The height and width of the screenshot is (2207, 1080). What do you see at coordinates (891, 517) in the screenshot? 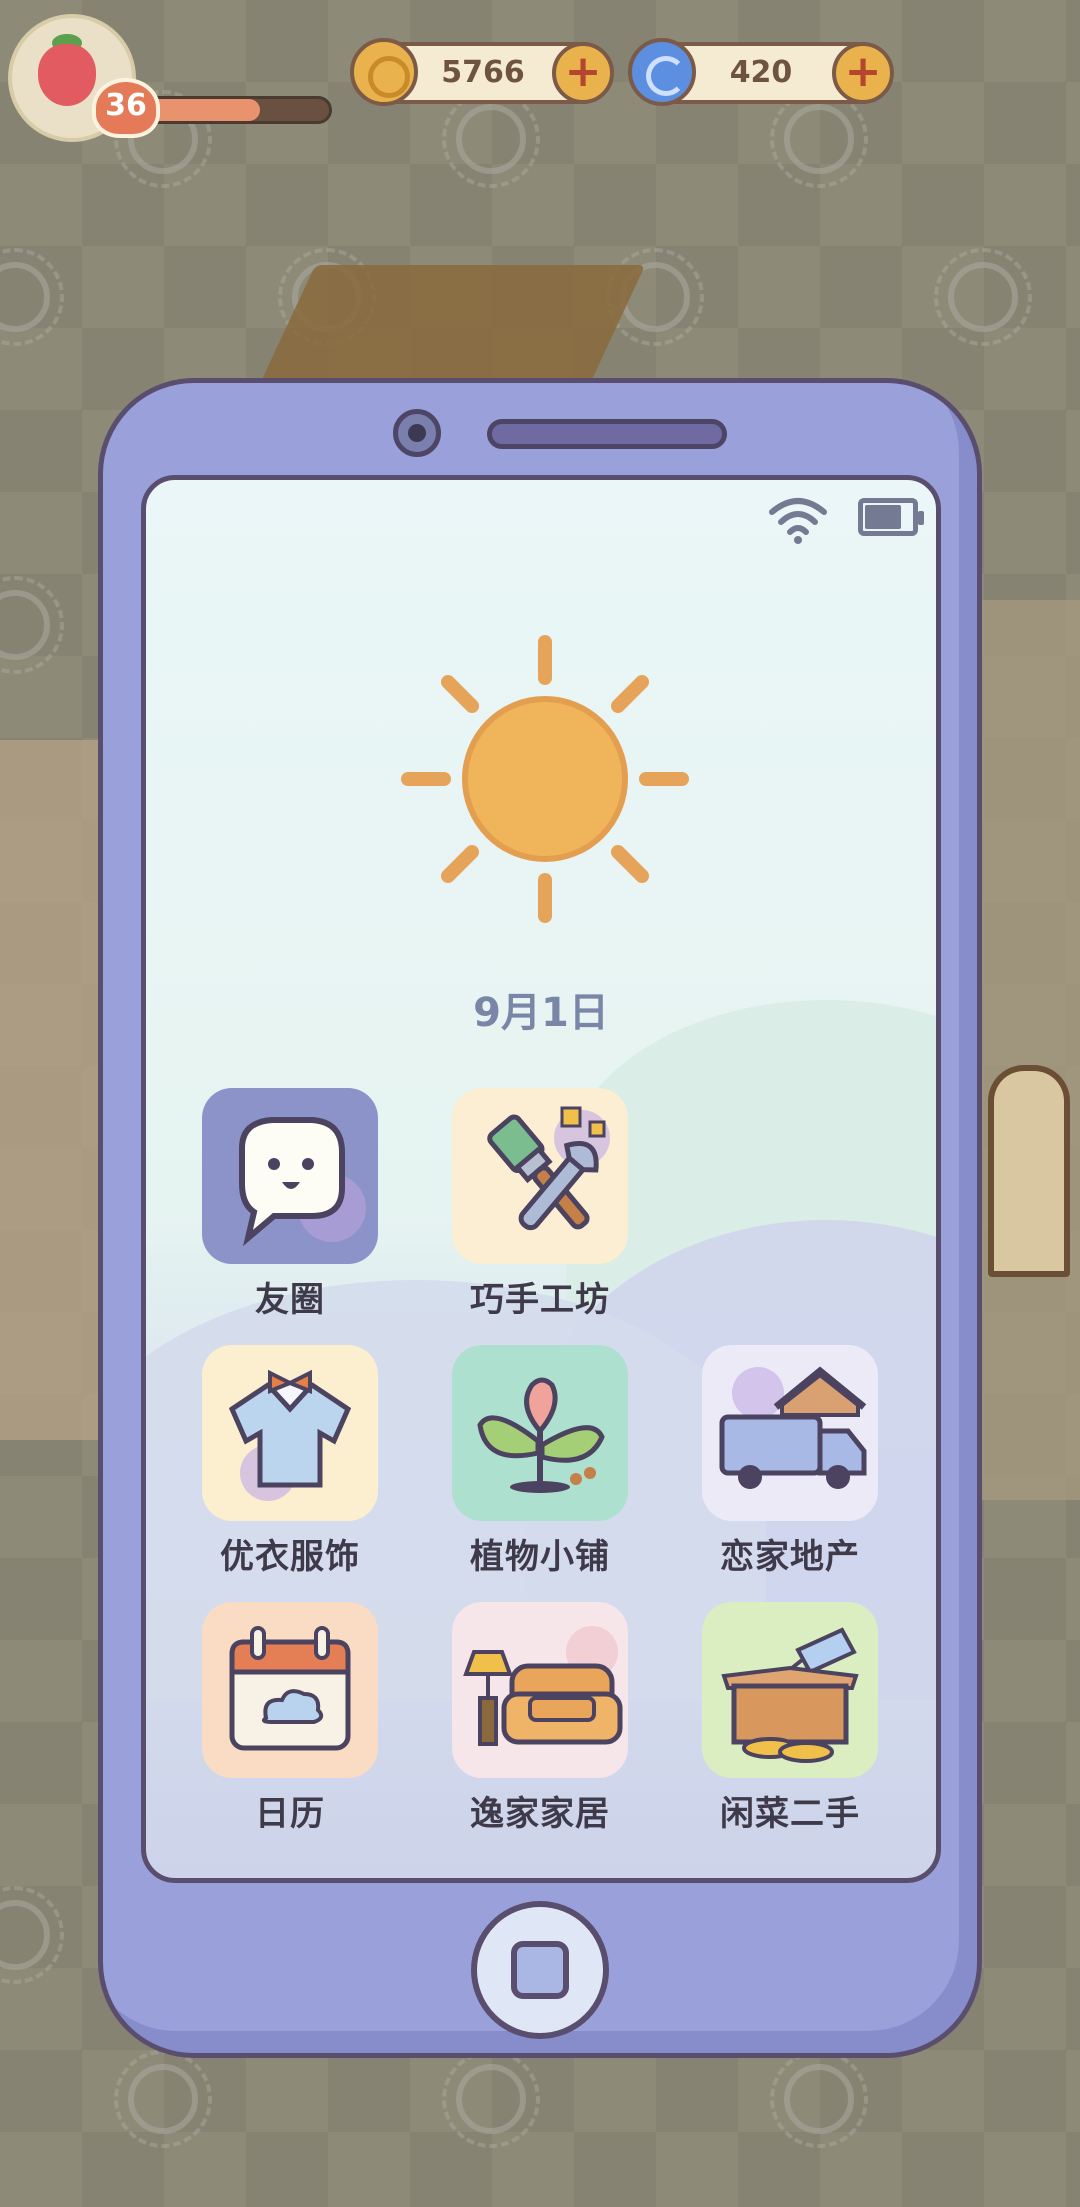
I see `battery-icon` at bounding box center [891, 517].